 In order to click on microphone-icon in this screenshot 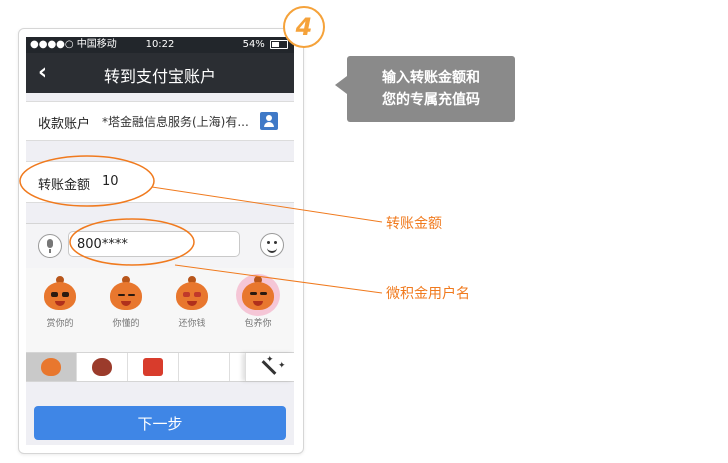, I will do `click(50, 246)`.